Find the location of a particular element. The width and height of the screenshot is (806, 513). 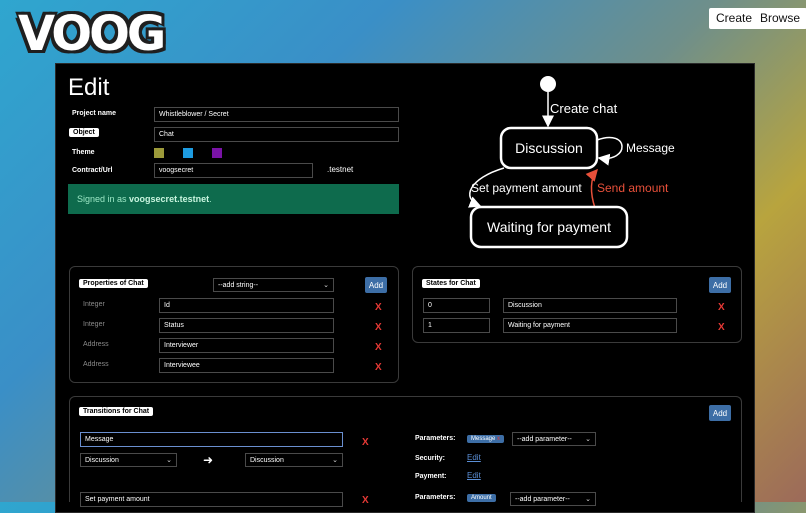

create-chat-label: Create chat is located at coordinates (584, 108).